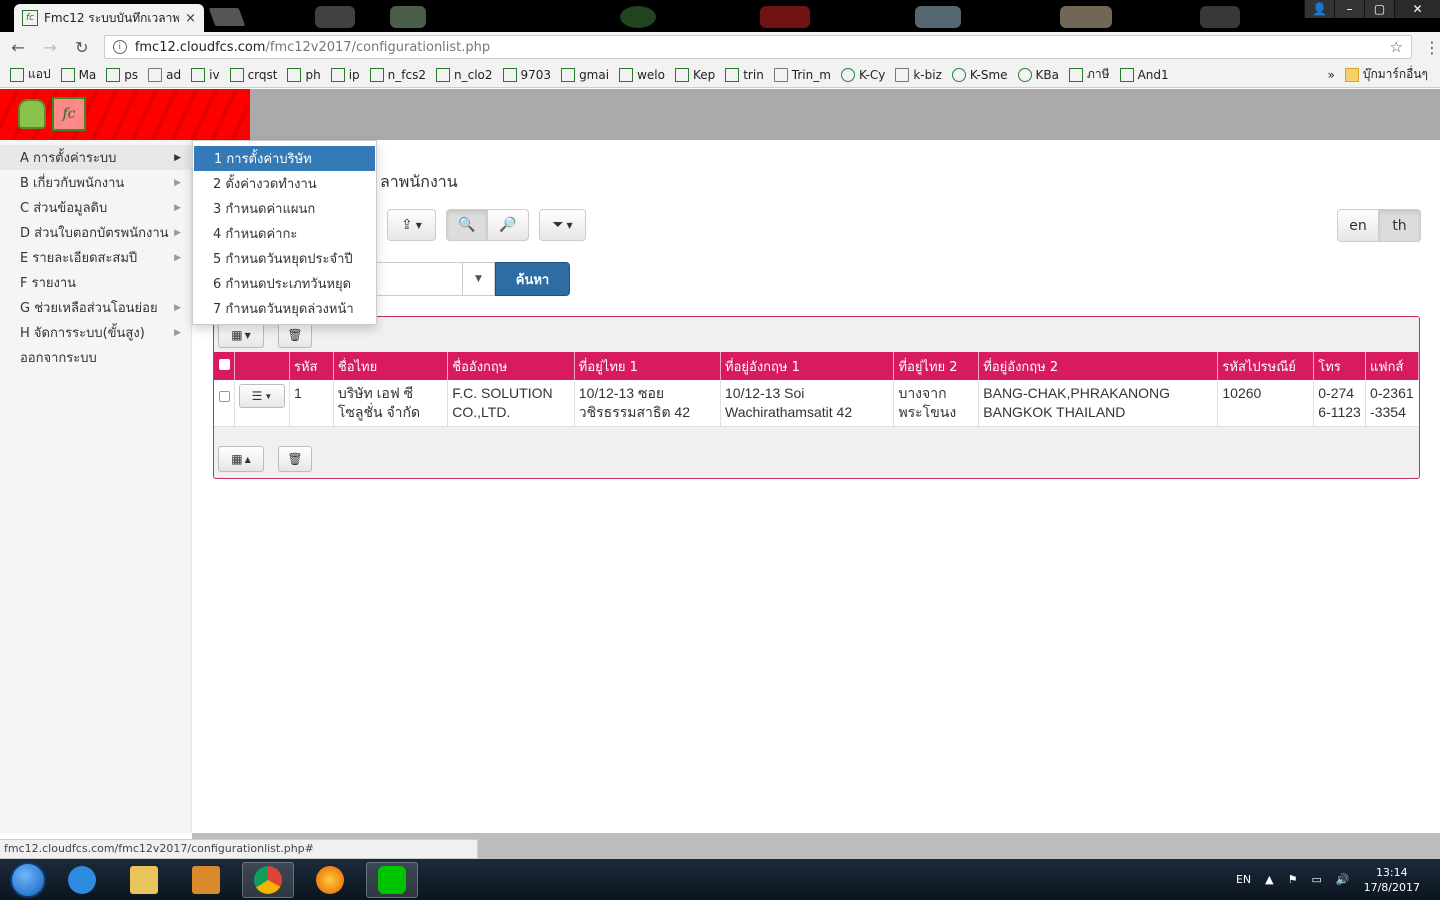  I want to click on sidebar-item: F รายงาน, so click(95, 282).